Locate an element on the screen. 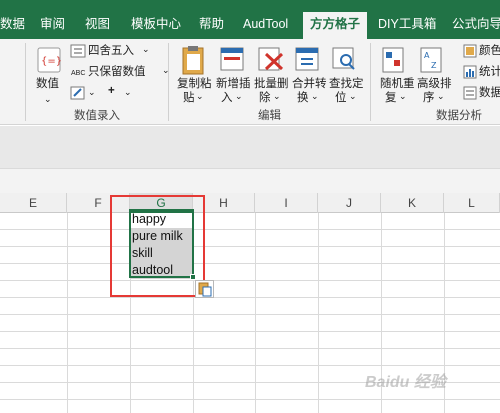  color-icon is located at coordinates (470, 51).